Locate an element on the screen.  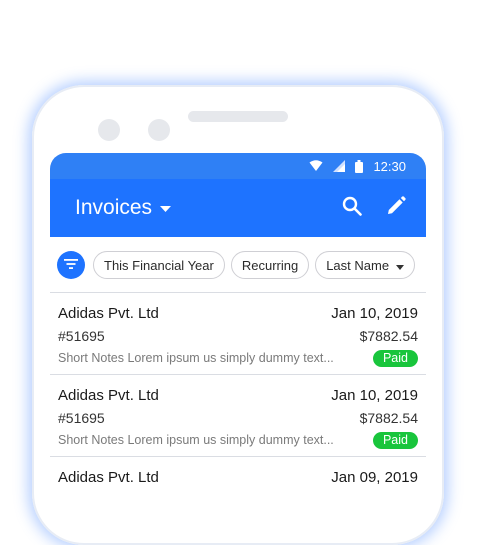
page-title: Invoices is located at coordinates (114, 207).